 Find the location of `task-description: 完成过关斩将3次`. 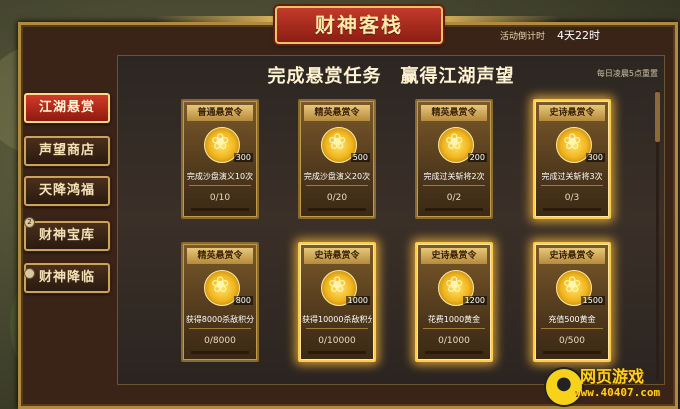

task-description: 完成过关斩将3次 is located at coordinates (572, 176).